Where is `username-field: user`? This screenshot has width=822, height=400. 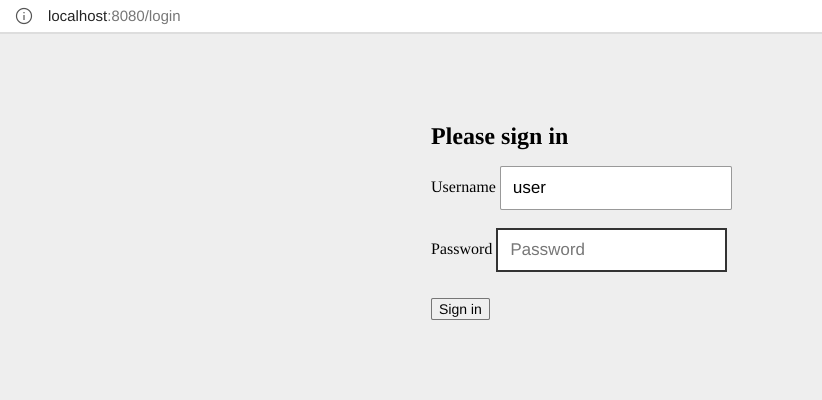 username-field: user is located at coordinates (616, 188).